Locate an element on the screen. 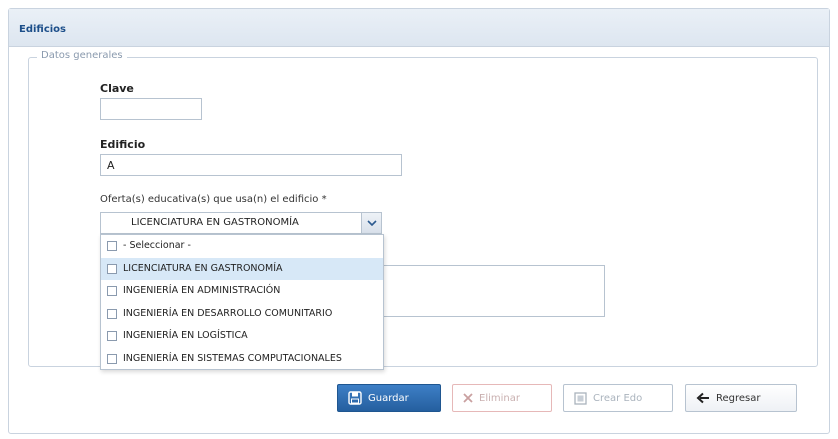 The image size is (838, 439). option-label: INGENIERÍA EN SISTEMAS COMPUTACIONALES is located at coordinates (232, 358).